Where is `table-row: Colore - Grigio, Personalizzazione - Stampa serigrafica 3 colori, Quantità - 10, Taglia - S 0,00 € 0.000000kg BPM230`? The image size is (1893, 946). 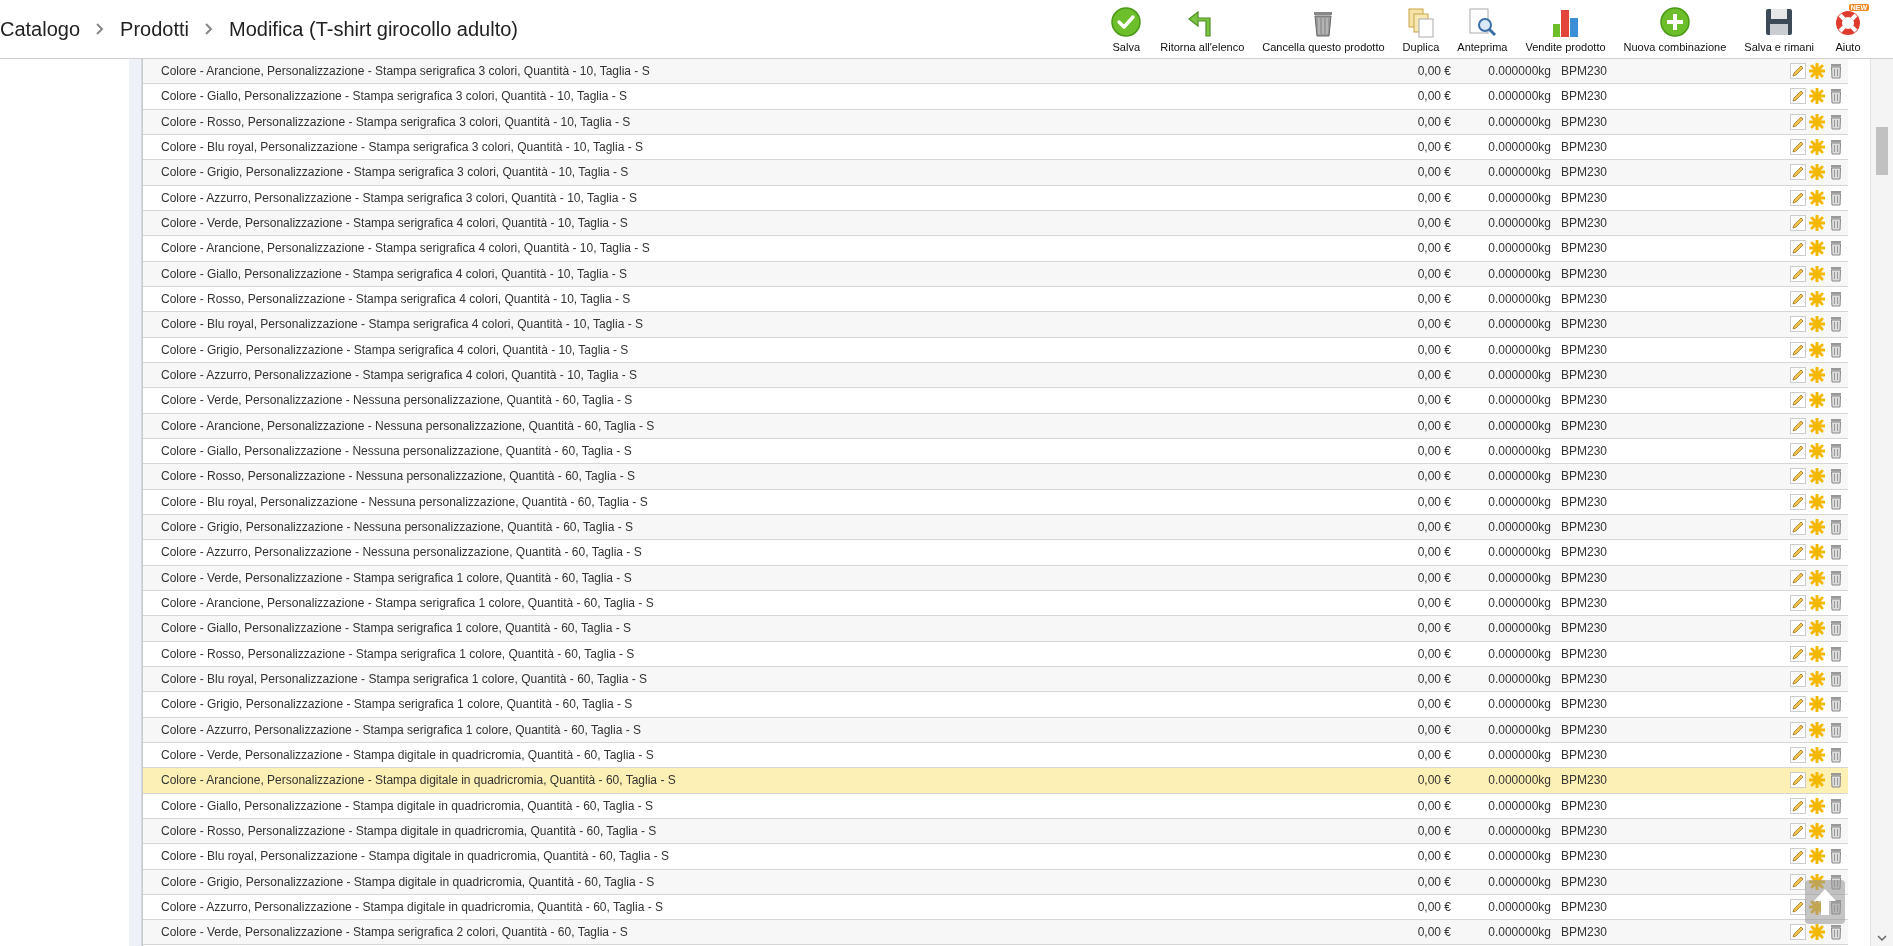 table-row: Colore - Grigio, Personalizzazione - Stampa serigrafica 3 colori, Quantità - 10, Taglia - S 0,00 € 0.000000kg BPM230 is located at coordinates (995, 173).